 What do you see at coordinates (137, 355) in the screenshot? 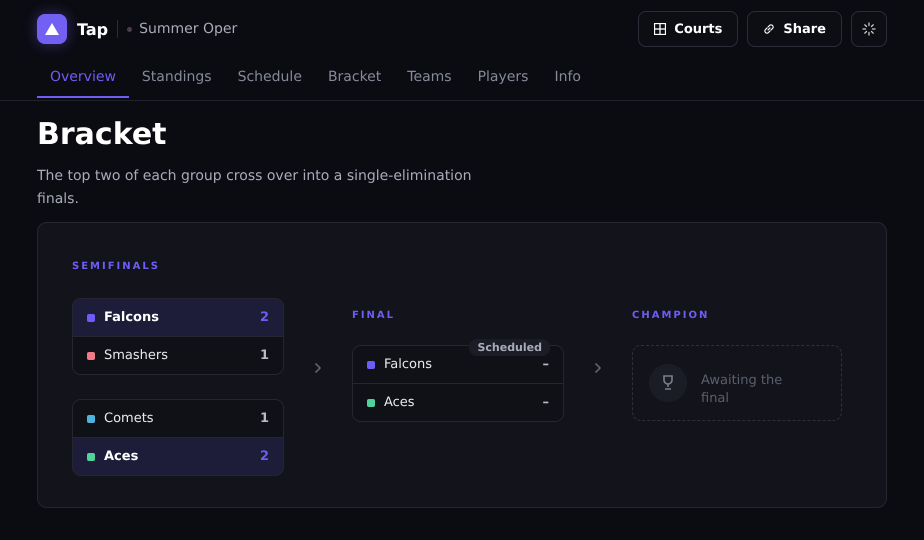
I see `team-name: Smashers` at bounding box center [137, 355].